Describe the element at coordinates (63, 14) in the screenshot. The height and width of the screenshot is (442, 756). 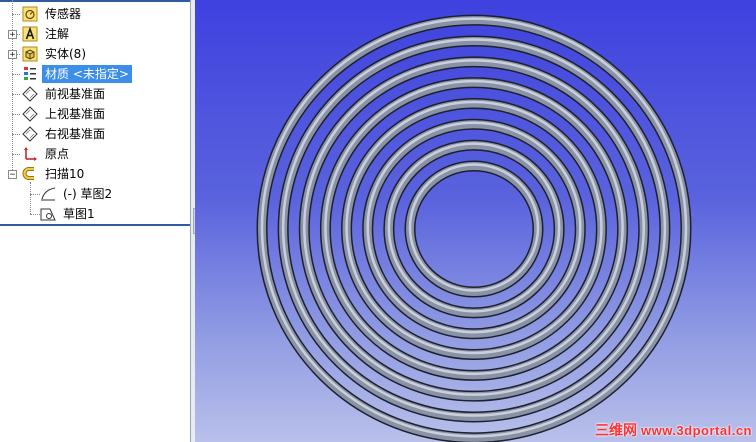
I see `tree-item-label: 传感器` at that location.